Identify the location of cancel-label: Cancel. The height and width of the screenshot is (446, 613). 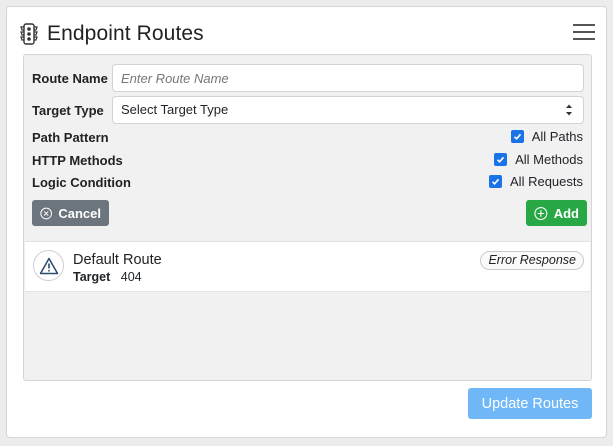
(79, 213).